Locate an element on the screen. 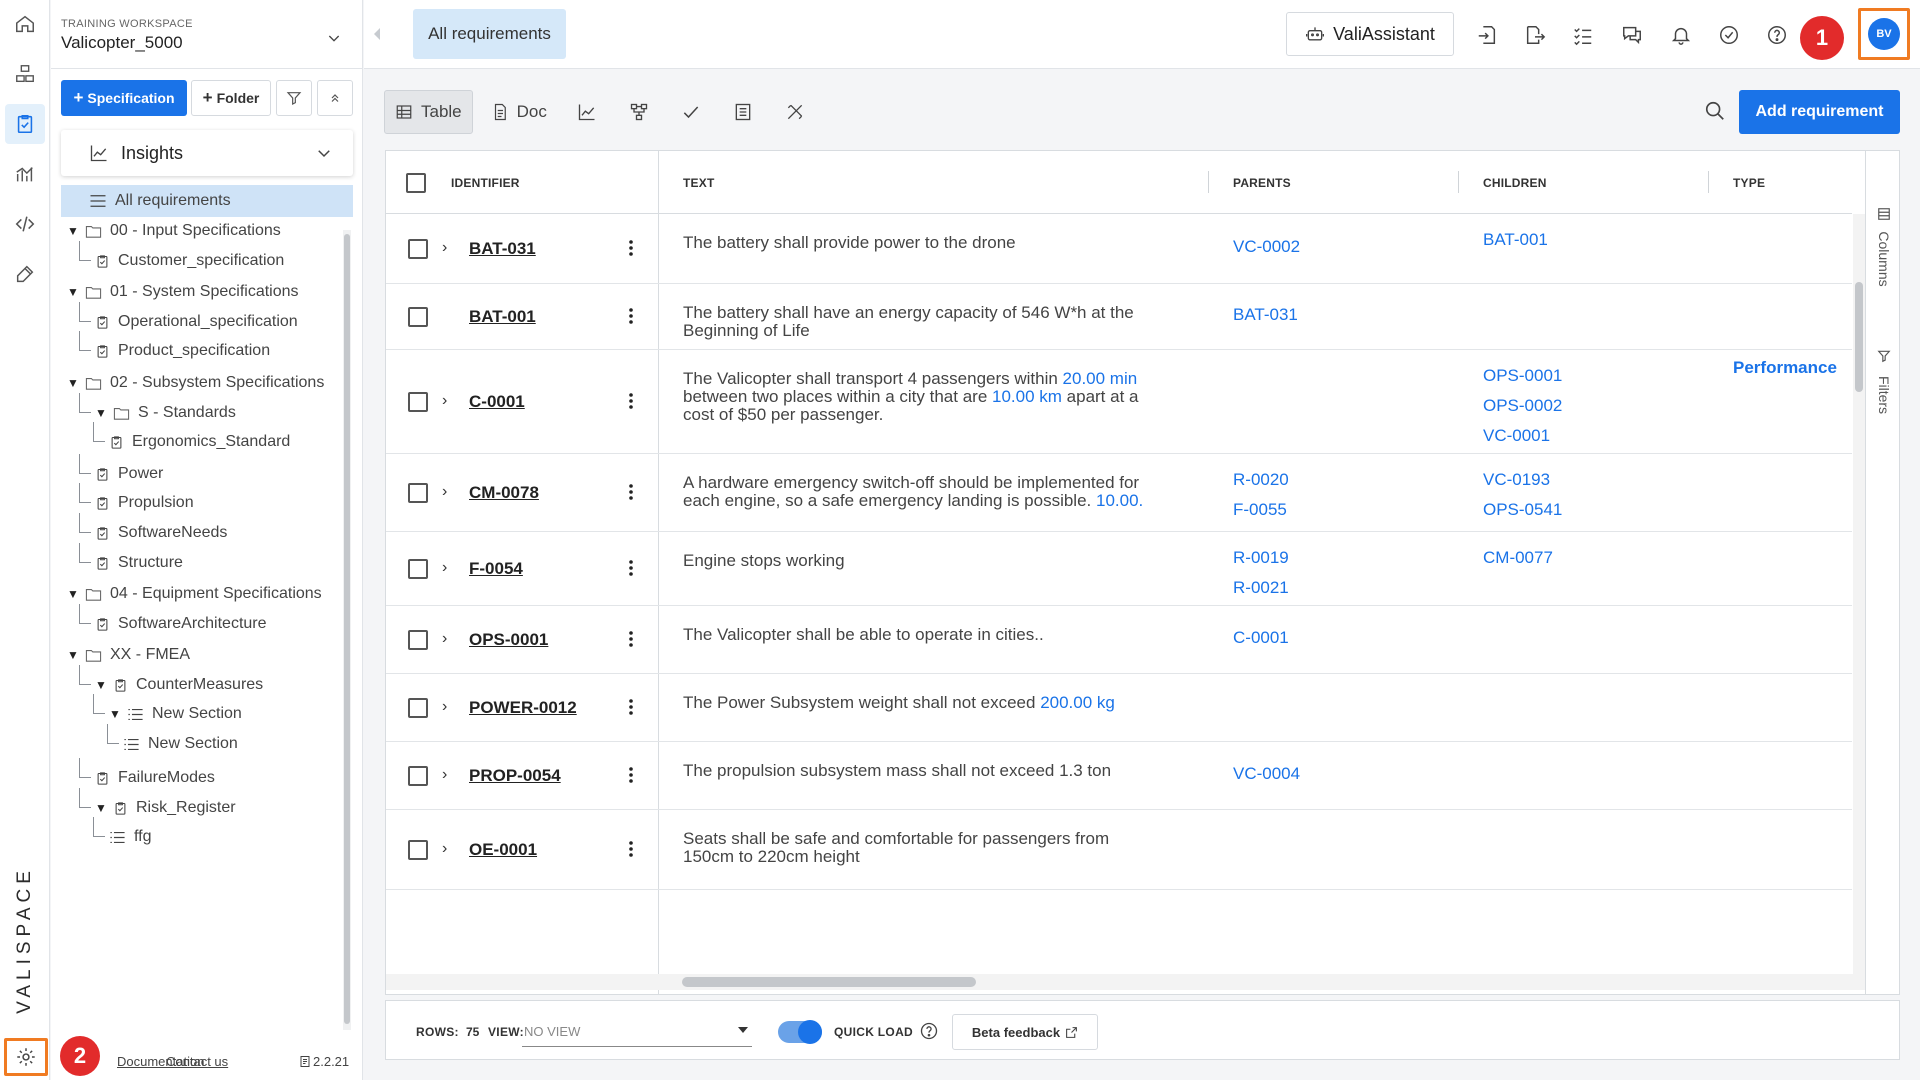 The image size is (1920, 1080). bell-icon is located at coordinates (1681, 35).